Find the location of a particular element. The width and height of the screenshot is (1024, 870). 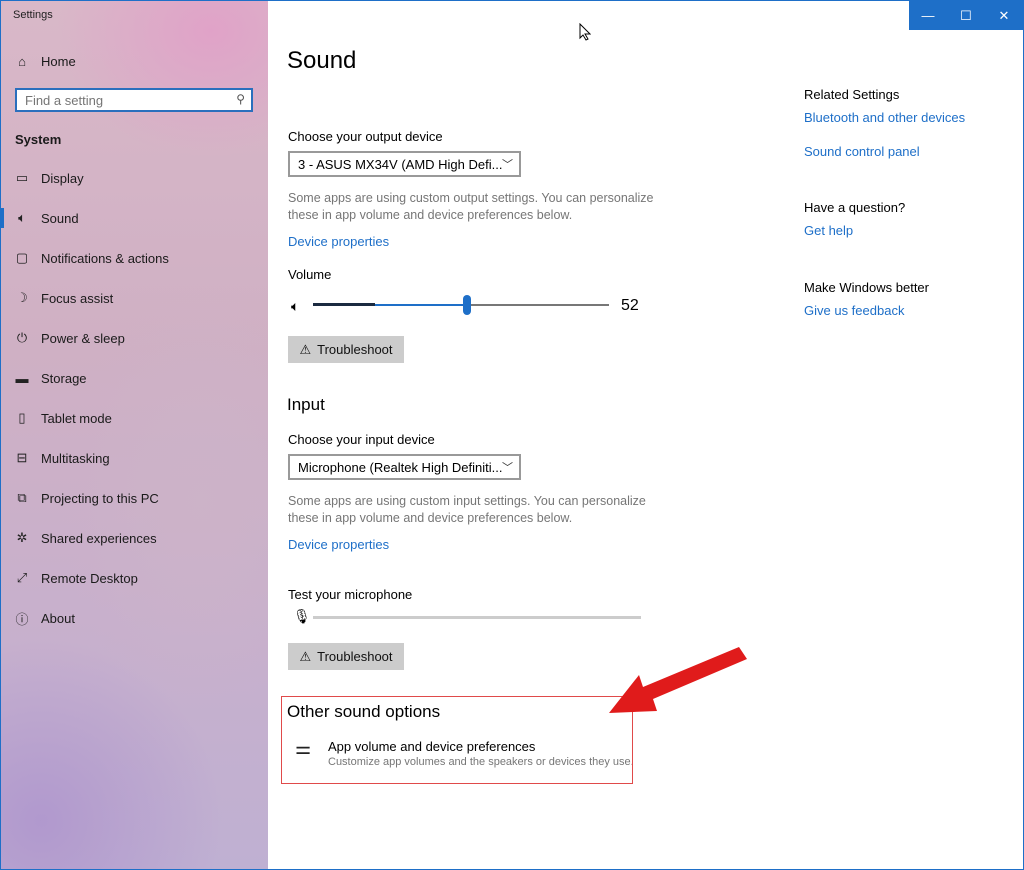

sidebar-item-label: Multitasking is located at coordinates (75, 458).